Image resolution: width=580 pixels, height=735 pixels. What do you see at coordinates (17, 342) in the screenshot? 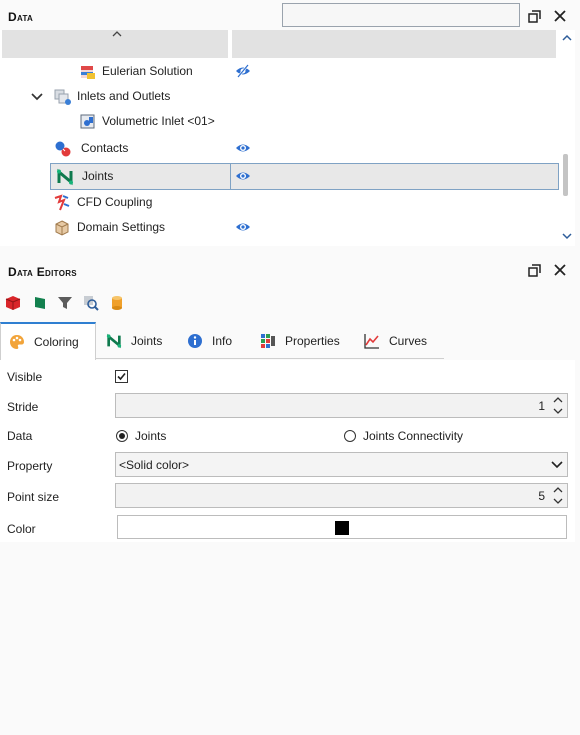
I see `palette-icon` at bounding box center [17, 342].